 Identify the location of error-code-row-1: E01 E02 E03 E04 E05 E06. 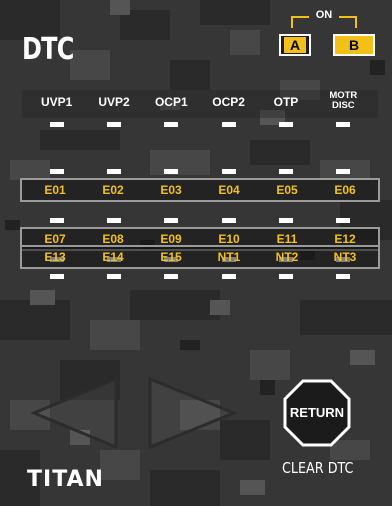
(200, 190).